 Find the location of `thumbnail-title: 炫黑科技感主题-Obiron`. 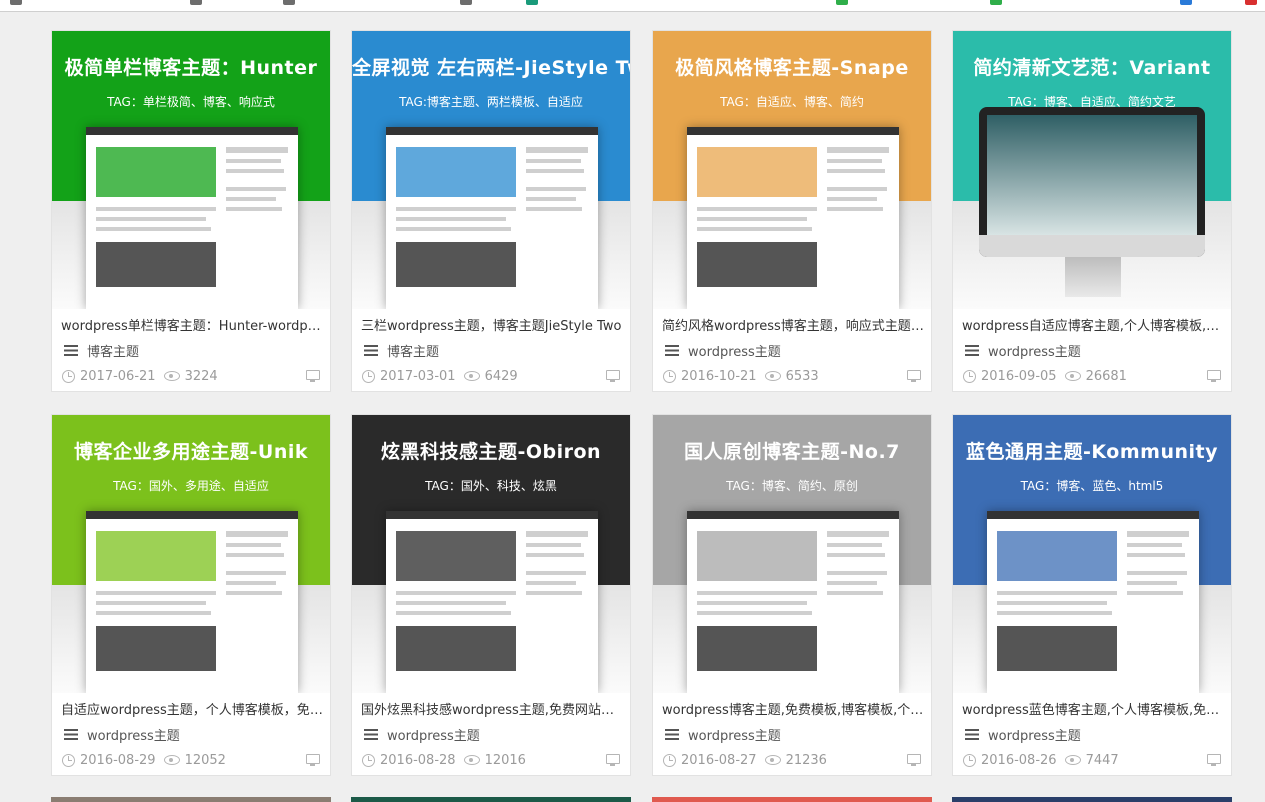

thumbnail-title: 炫黑科技感主题-Obiron is located at coordinates (491, 452).